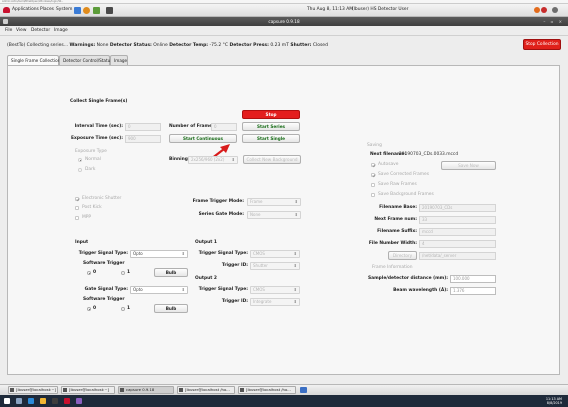  Describe the element at coordinates (123, 309) in the screenshot. I see `software-trigger2-1-radio` at that location.